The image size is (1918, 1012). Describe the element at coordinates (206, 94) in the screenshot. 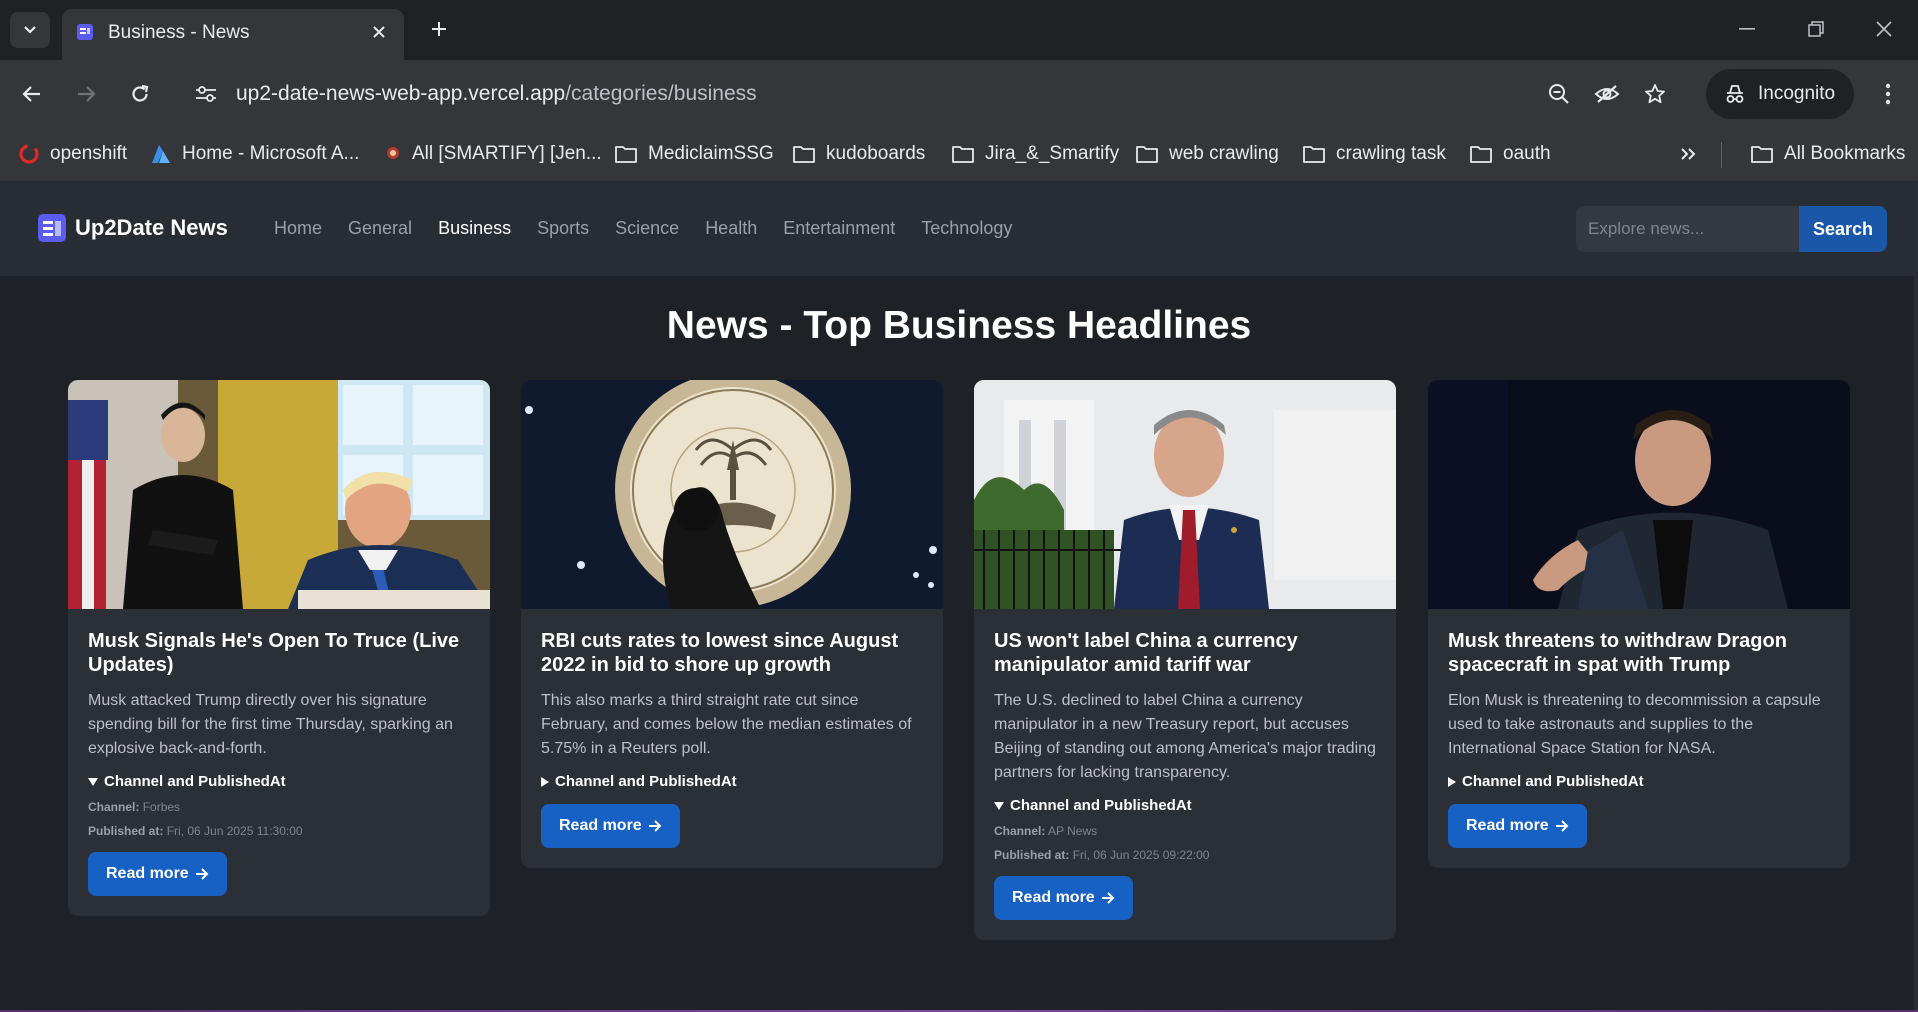

I see `site-info-button` at that location.